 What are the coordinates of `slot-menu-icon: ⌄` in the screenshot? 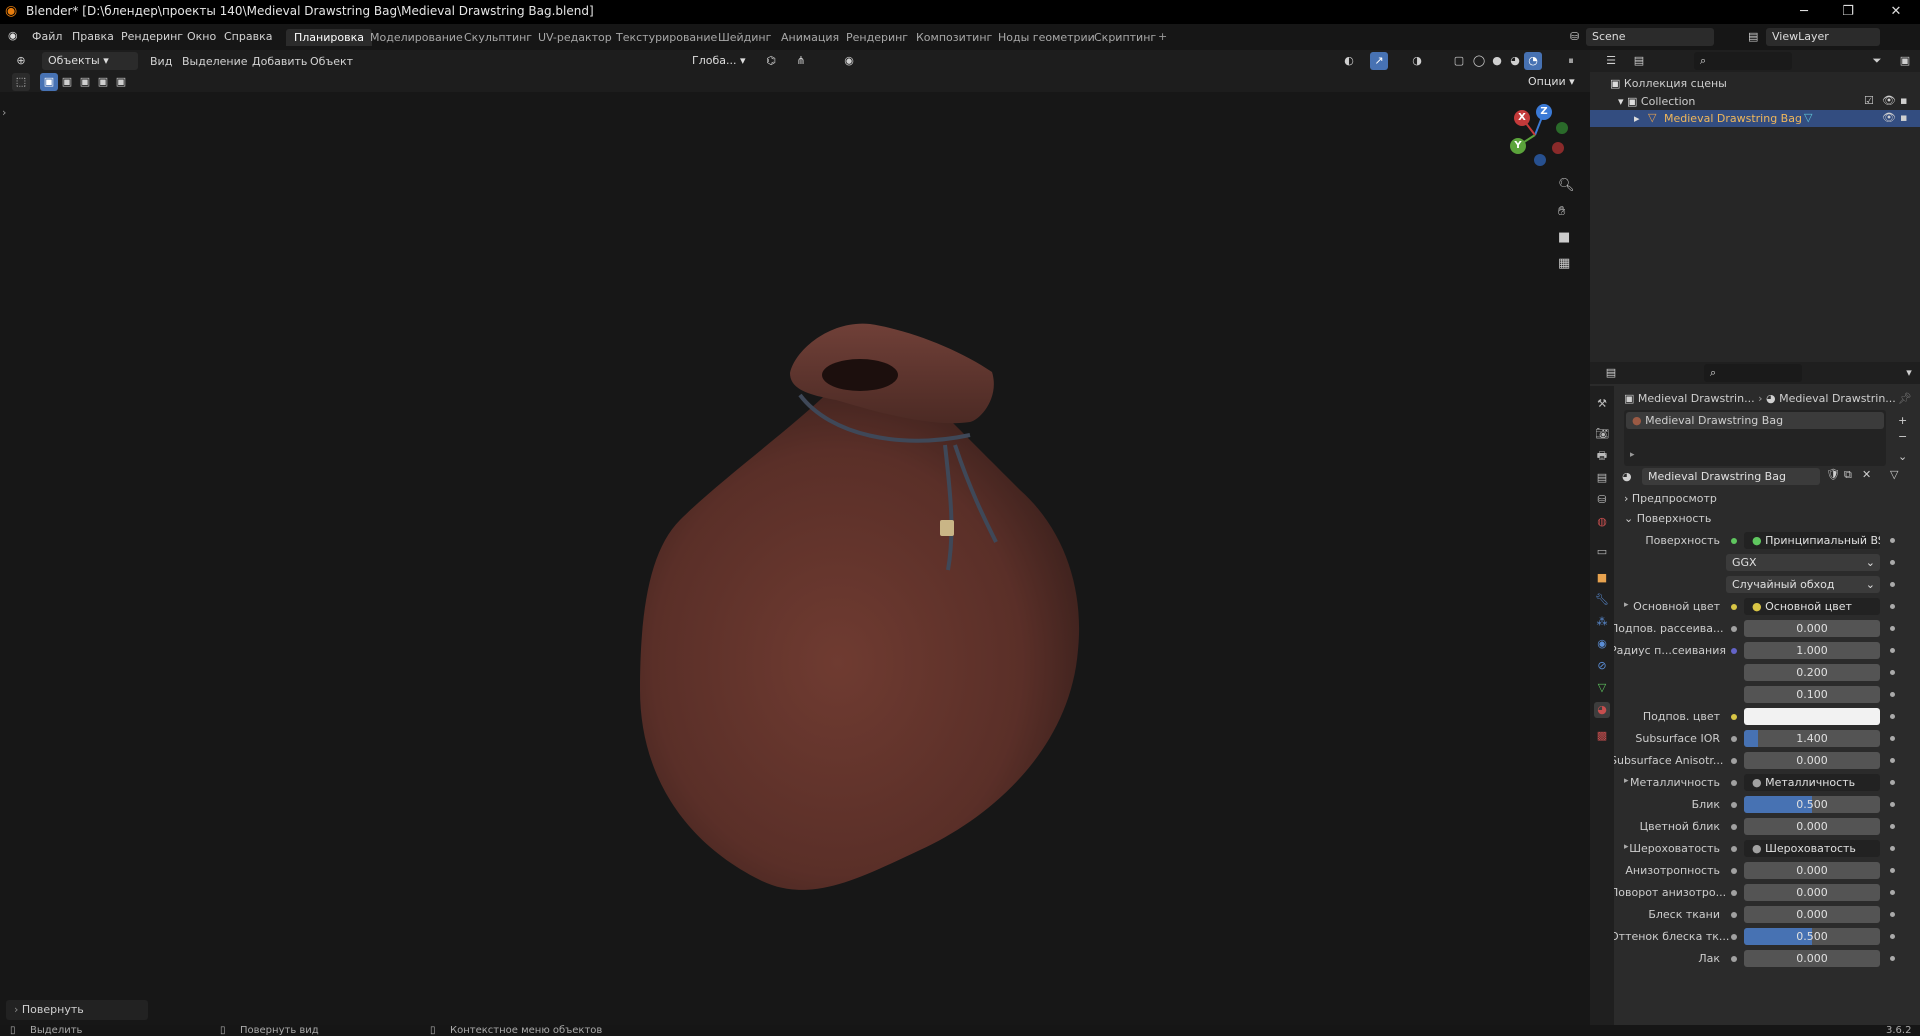 It's located at (1902, 456).